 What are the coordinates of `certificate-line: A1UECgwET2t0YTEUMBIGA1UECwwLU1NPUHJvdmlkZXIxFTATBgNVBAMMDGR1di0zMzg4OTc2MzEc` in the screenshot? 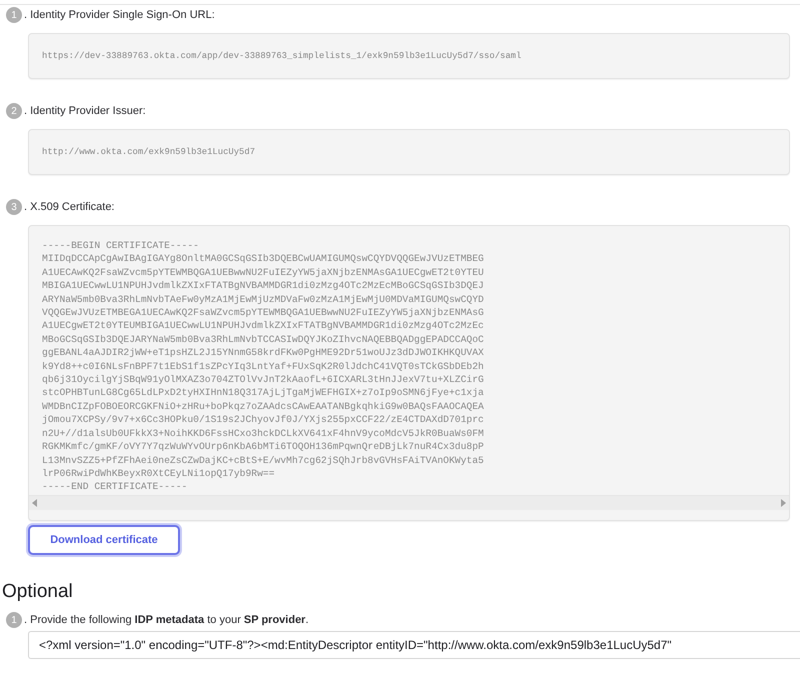 It's located at (263, 326).